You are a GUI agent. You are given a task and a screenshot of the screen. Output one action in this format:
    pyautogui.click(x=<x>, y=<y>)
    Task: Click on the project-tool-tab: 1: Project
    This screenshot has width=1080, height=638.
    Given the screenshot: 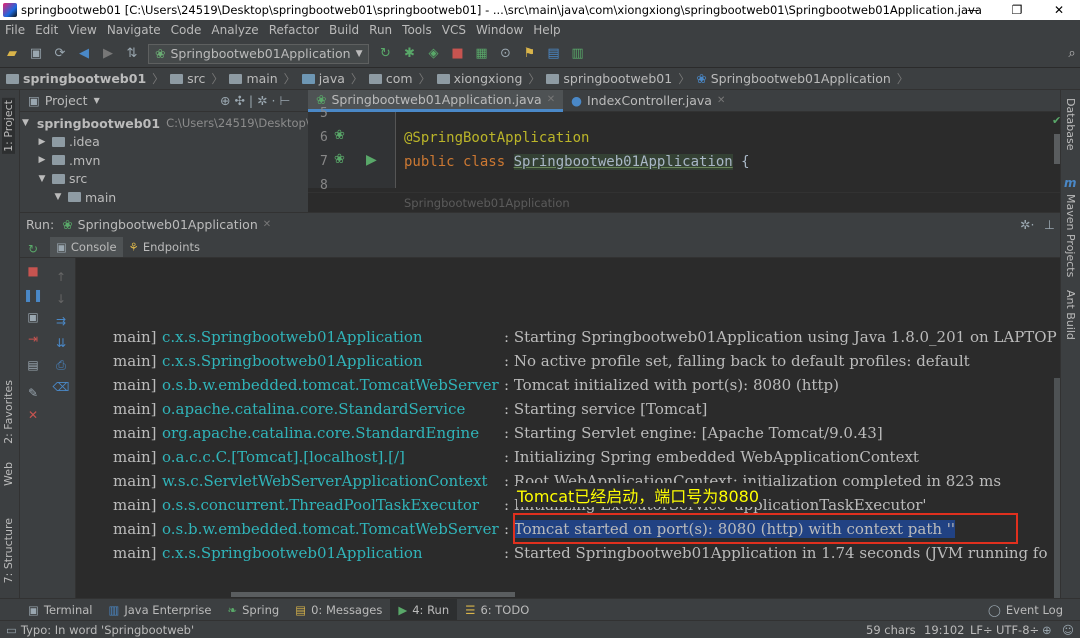 What is the action you would take?
    pyautogui.click(x=8, y=126)
    